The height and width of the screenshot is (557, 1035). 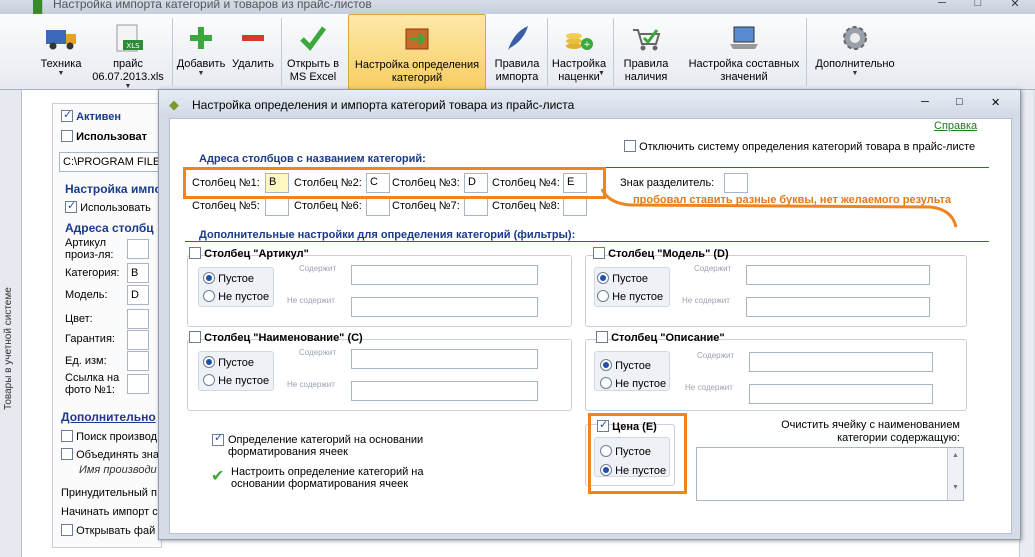 What do you see at coordinates (313, 70) in the screenshot?
I see `toolbar-open-excel-label: Открыть в MS Excel` at bounding box center [313, 70].